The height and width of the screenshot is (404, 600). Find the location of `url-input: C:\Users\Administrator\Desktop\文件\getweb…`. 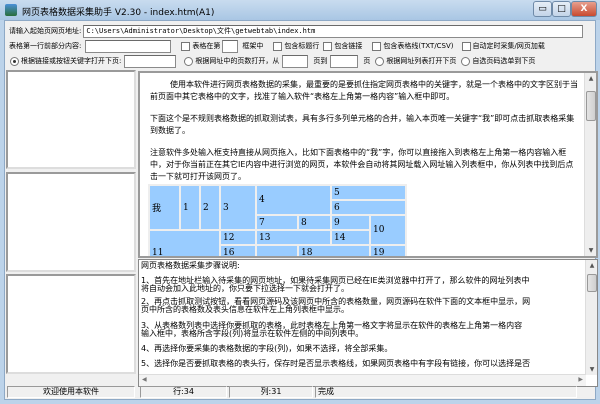

url-input: C:\Users\Administrator\Desktop\文件\getweb… is located at coordinates (333, 31).